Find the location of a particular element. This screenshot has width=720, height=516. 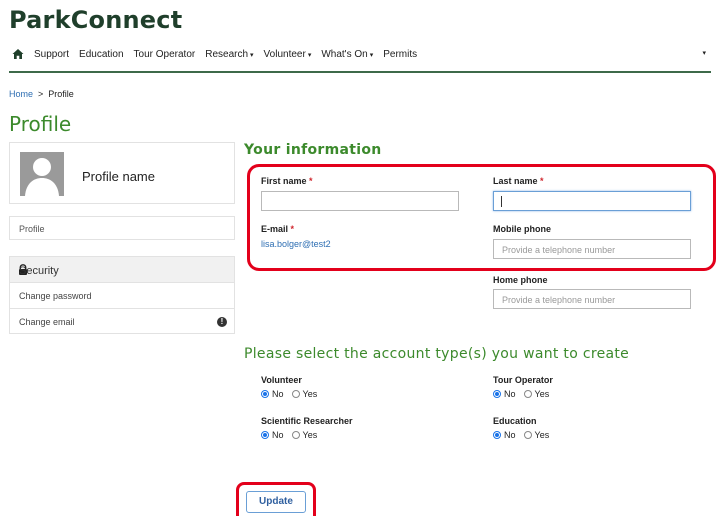

scientific-researcher-label: Scientific Researcher is located at coordinates (307, 421).